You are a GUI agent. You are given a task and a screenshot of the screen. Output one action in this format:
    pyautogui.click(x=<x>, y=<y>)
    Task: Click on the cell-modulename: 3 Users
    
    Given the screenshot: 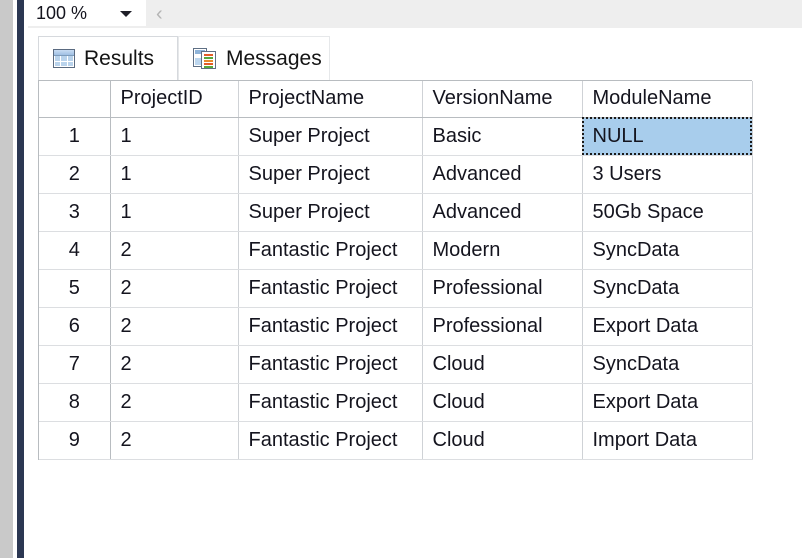 What is the action you would take?
    pyautogui.click(x=667, y=174)
    